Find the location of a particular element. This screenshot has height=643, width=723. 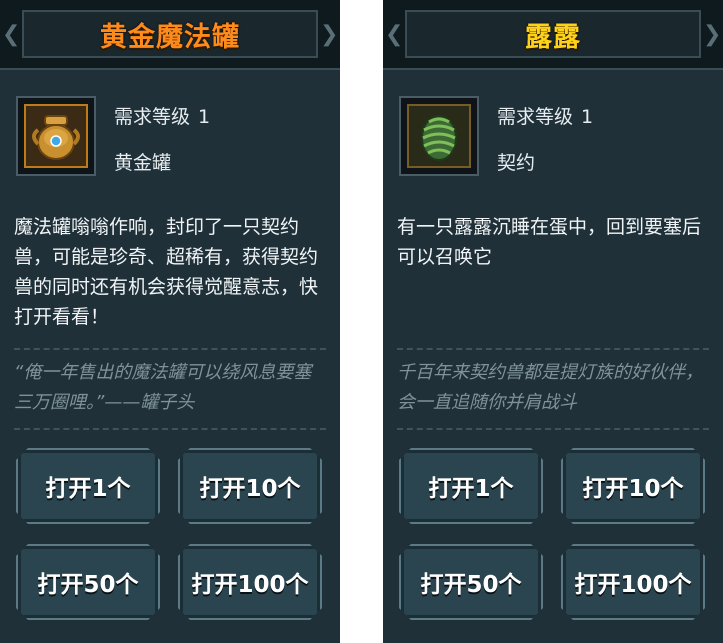

panel-title: 露露 is located at coordinates (553, 37).